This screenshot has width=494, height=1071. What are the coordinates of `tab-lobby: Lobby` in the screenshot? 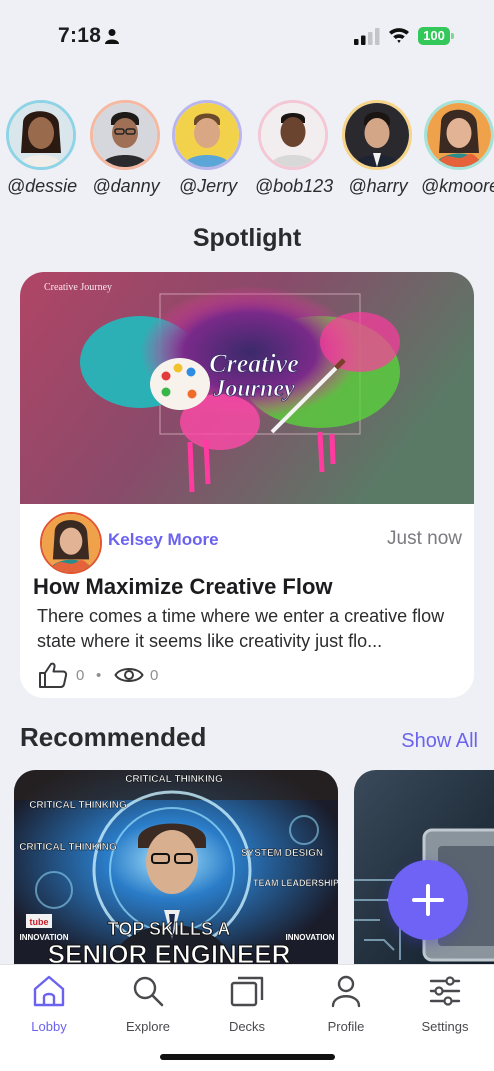 It's located at (49, 1004).